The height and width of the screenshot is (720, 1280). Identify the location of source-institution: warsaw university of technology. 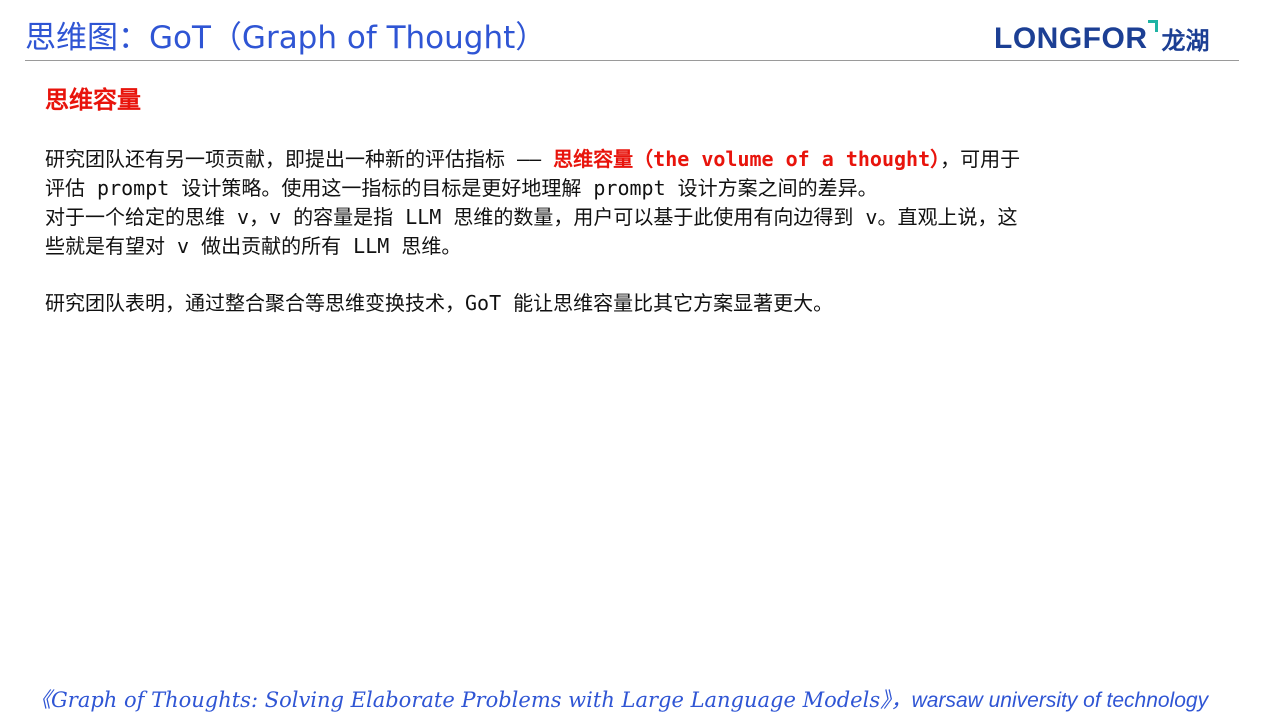
(1060, 700).